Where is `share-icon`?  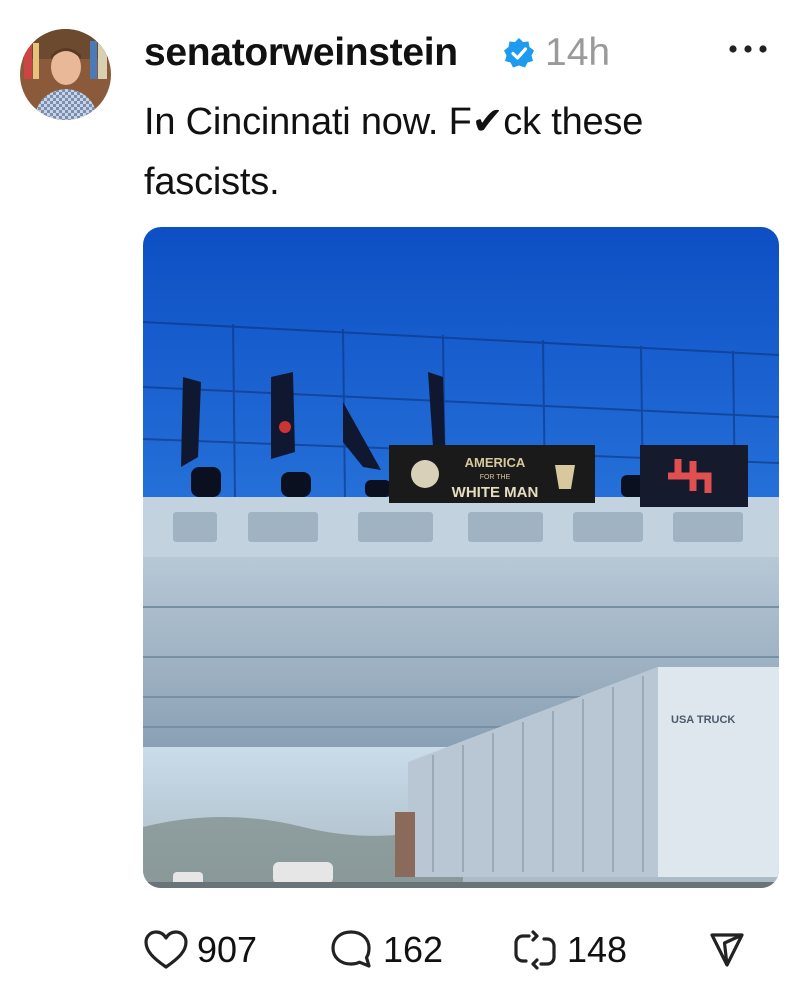 share-icon is located at coordinates (727, 950).